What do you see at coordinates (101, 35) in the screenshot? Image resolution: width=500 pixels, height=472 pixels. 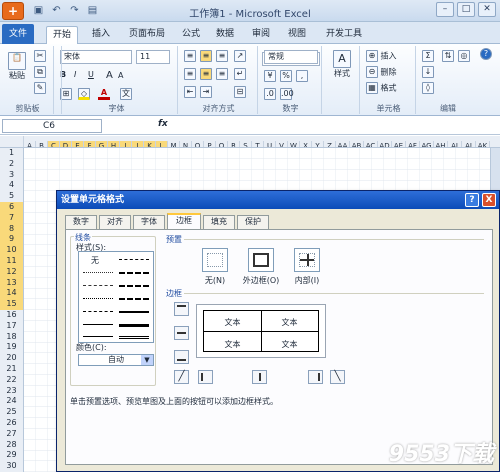 I see `tab-insert: 插入` at bounding box center [101, 35].